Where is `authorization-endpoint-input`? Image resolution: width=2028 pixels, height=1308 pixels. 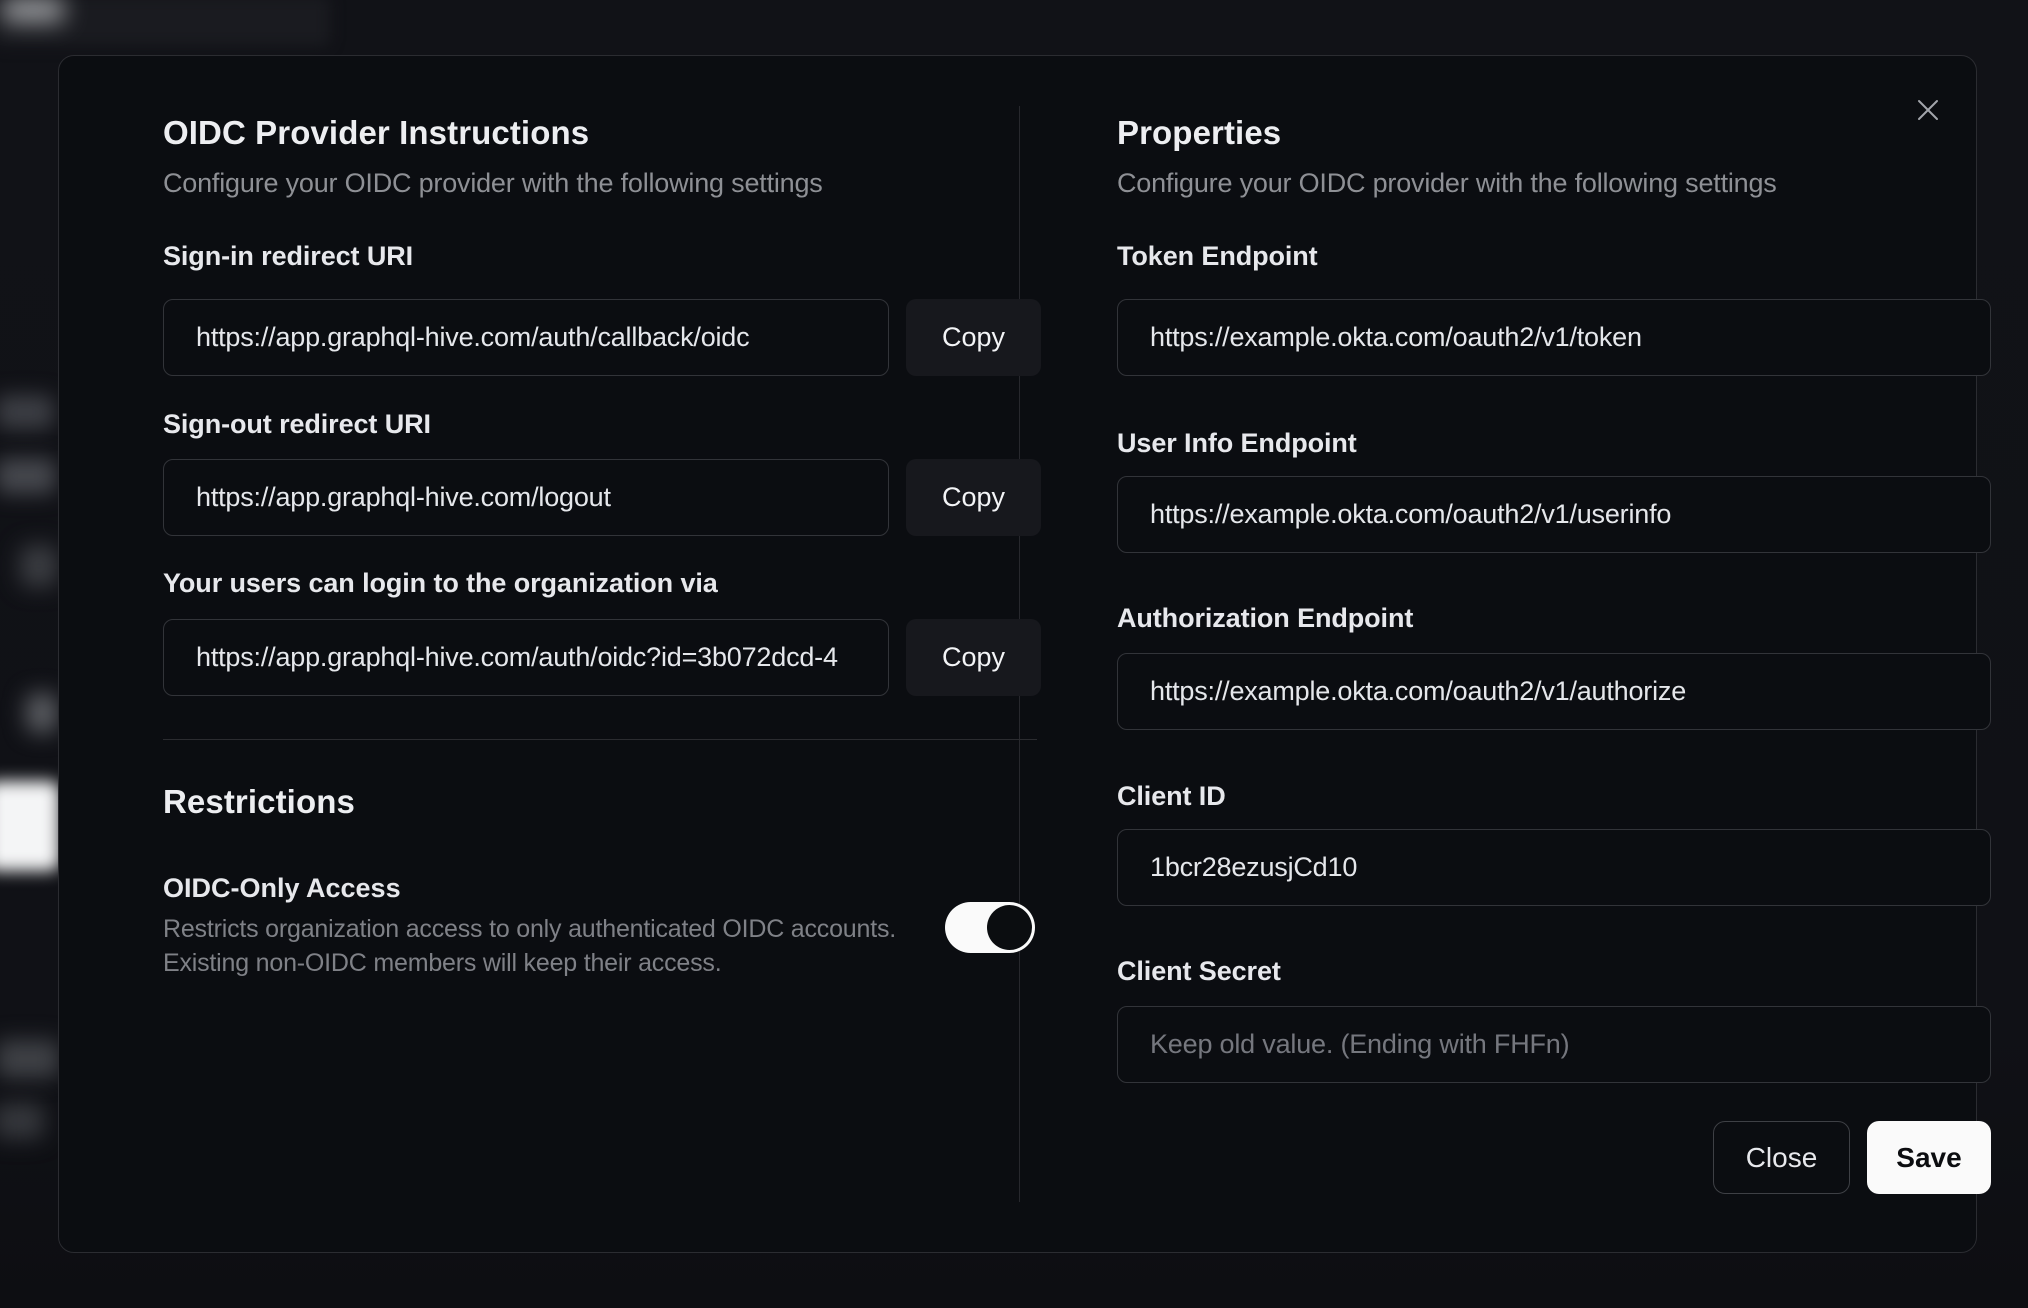
authorization-endpoint-input is located at coordinates (1554, 691).